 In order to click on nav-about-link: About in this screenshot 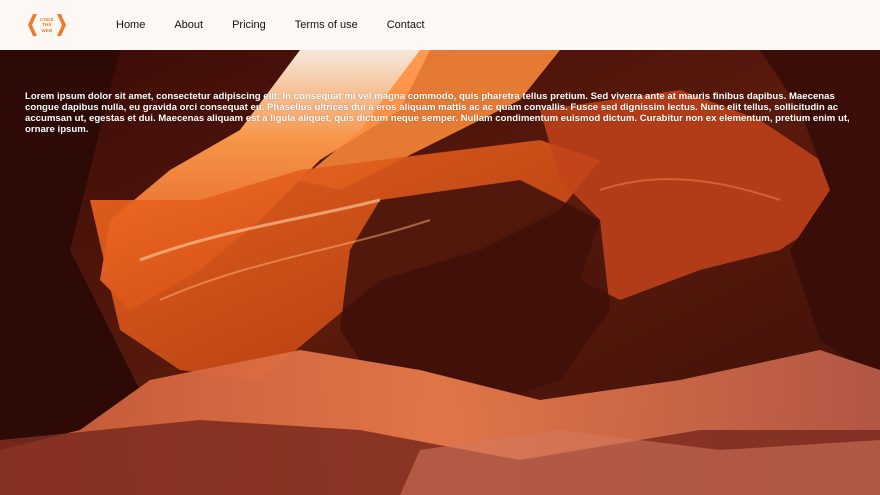, I will do `click(188, 25)`.